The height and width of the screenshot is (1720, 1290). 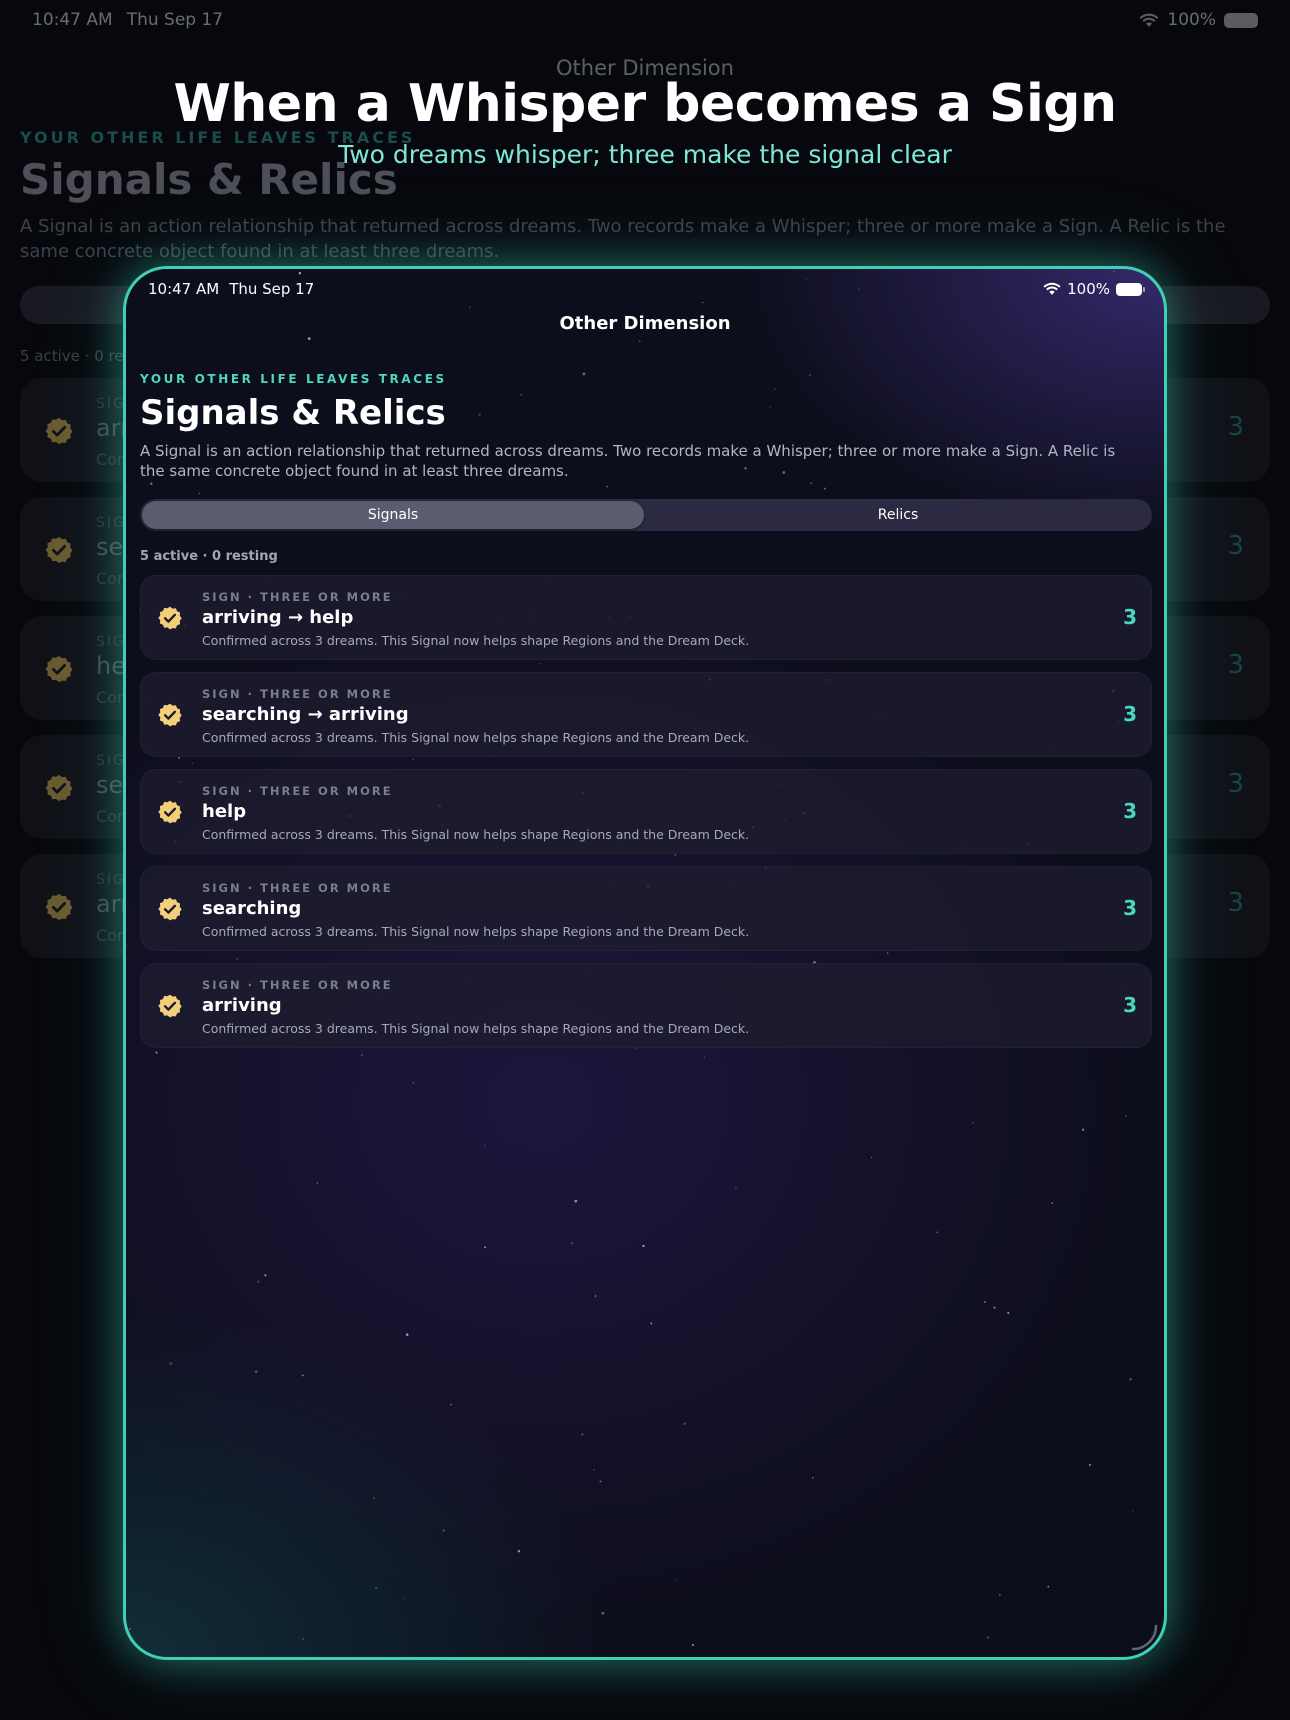 What do you see at coordinates (1052, 288) in the screenshot?
I see `wifi-icon` at bounding box center [1052, 288].